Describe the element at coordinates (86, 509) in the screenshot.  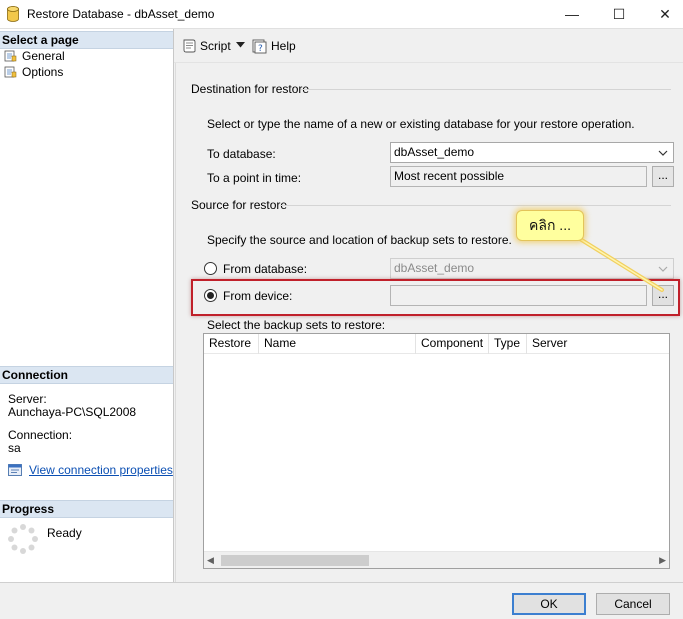
I see `progress-header: Progress` at that location.